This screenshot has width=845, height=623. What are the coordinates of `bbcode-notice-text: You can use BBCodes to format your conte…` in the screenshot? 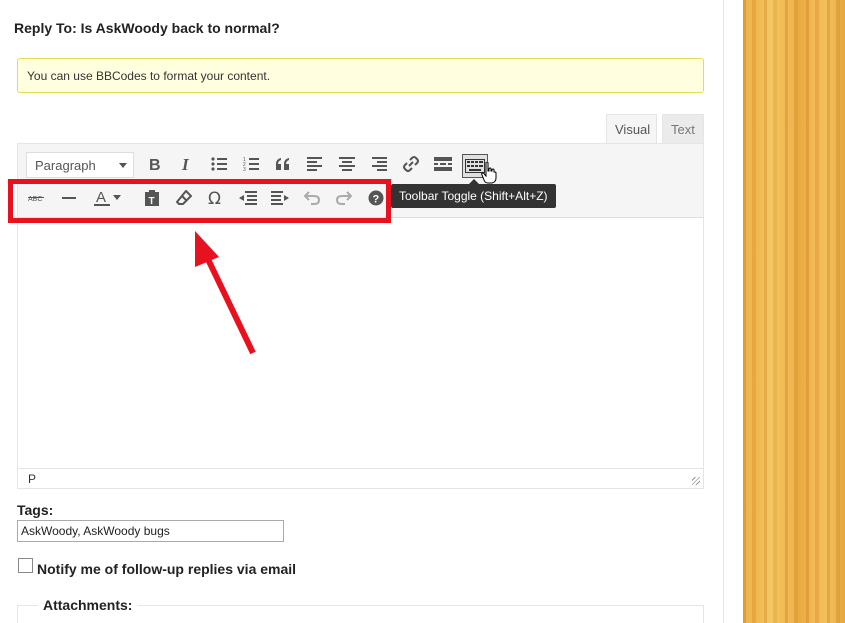 It's located at (149, 76).